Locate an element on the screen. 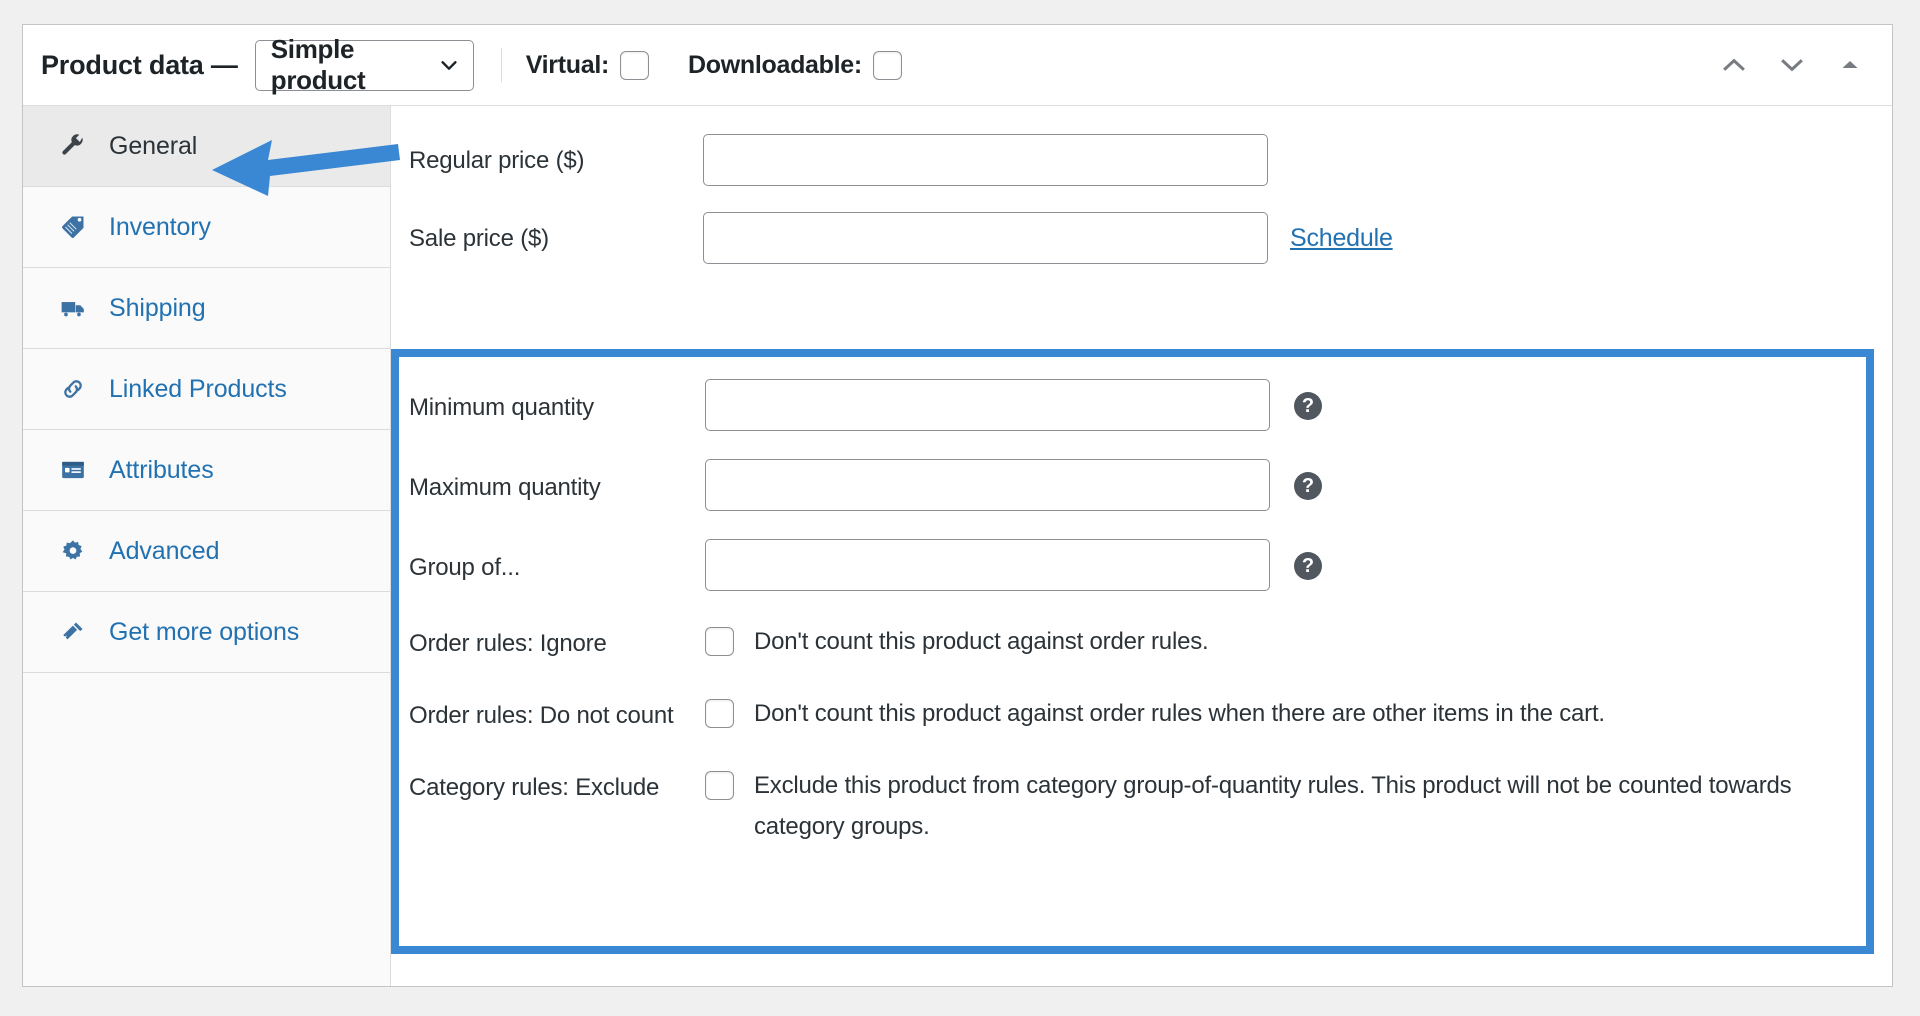  category-rules-exclude-checkbox is located at coordinates (719, 785).